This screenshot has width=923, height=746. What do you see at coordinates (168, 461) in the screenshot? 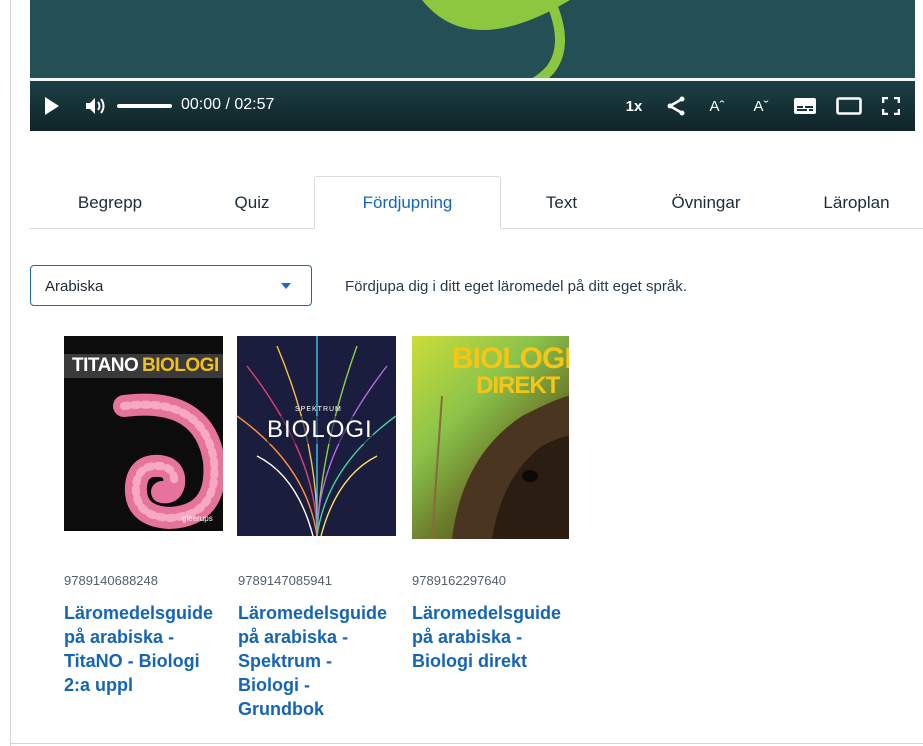
I see `octopus-tentacle-illustration` at bounding box center [168, 461].